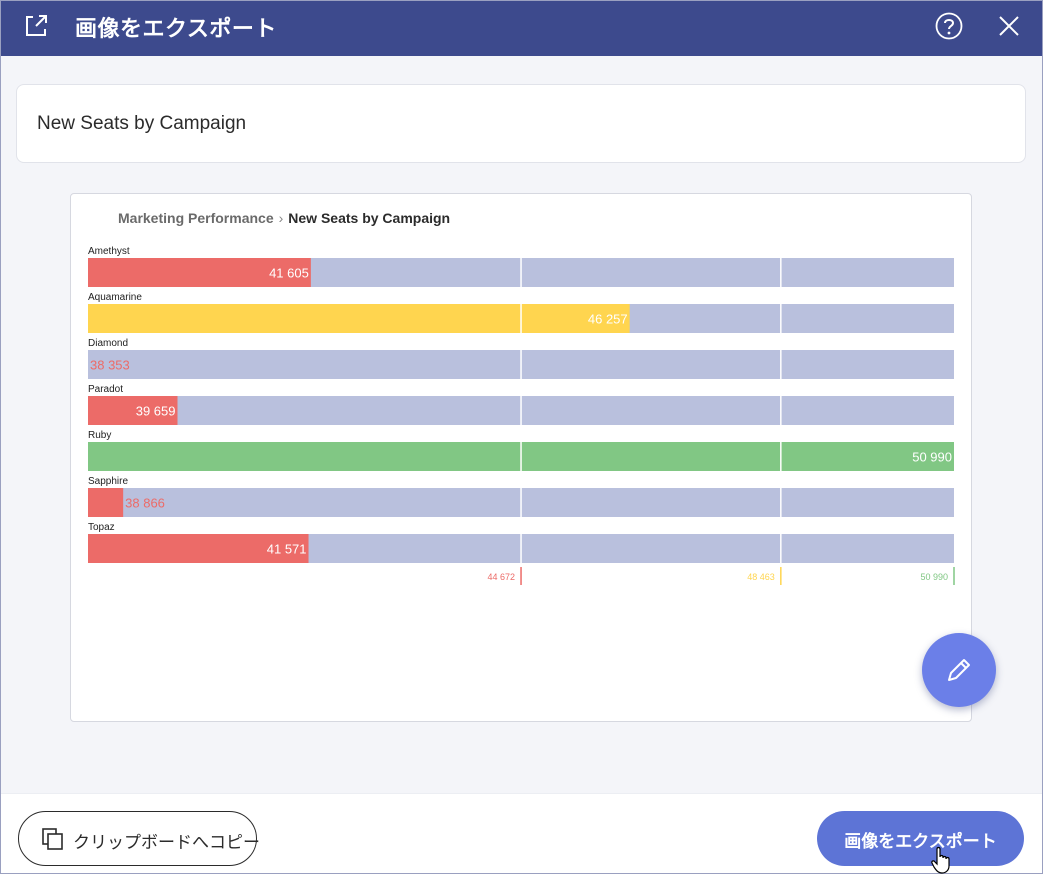  Describe the element at coordinates (1009, 26) in the screenshot. I see `close-icon` at that location.